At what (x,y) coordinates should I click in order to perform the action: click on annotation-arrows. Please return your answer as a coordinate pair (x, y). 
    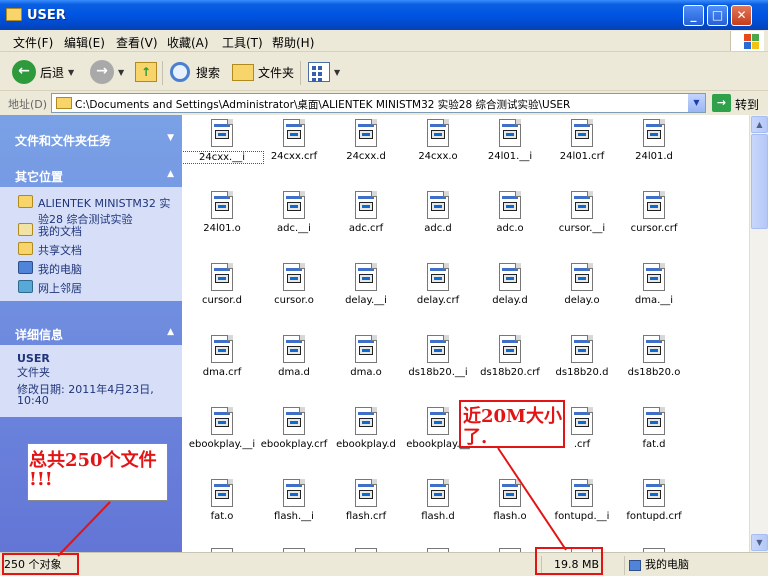
    Looking at the image, I should click on (312, 502).